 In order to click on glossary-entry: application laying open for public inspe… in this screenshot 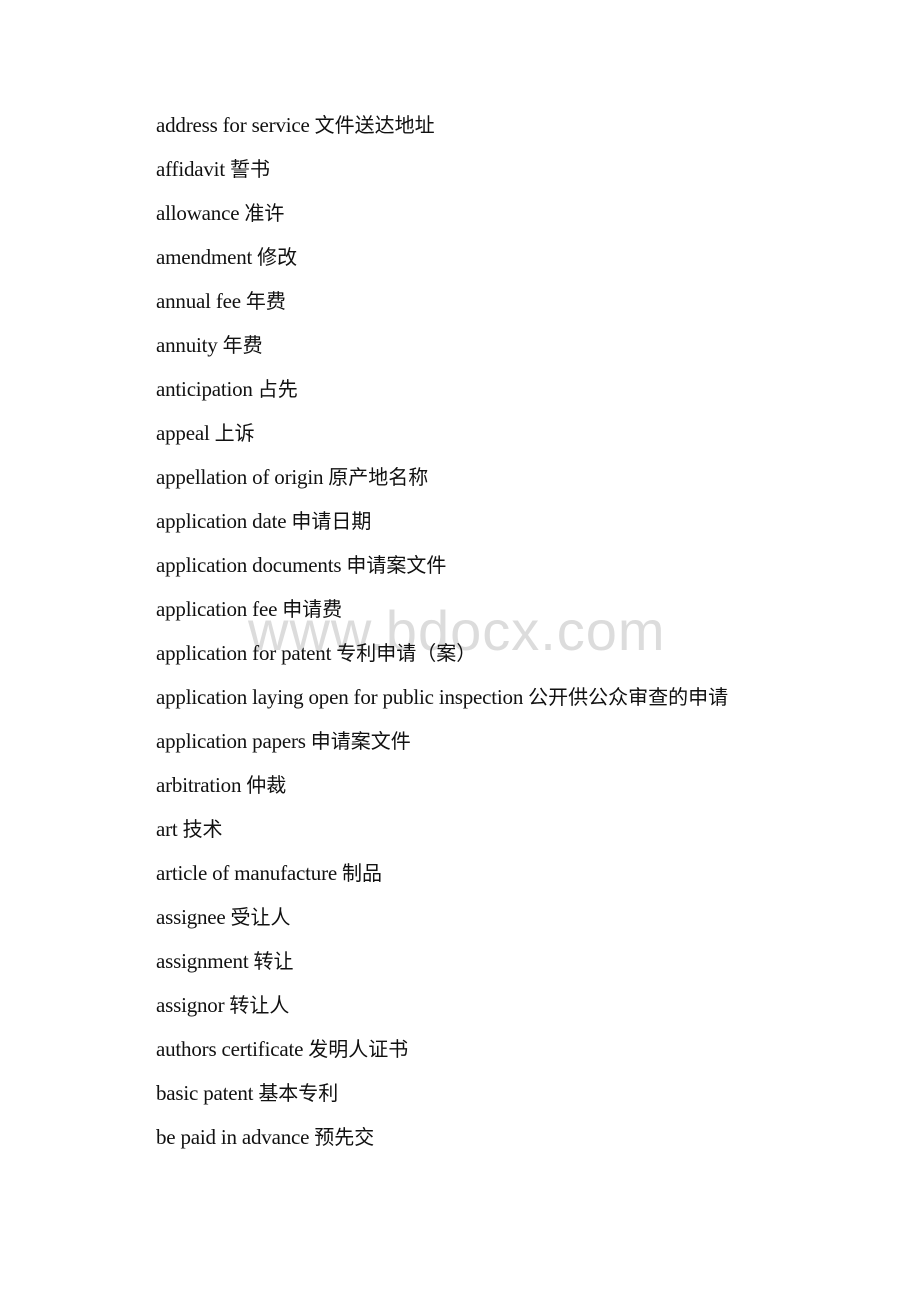, I will do `click(442, 703)`.